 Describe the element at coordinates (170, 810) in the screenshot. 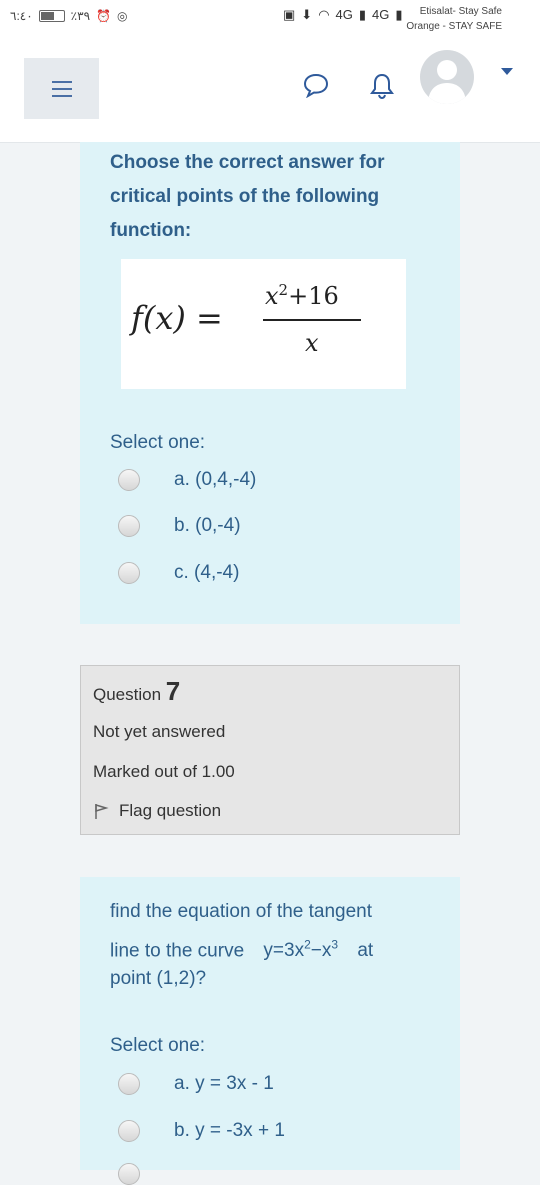

I see `flag-label: Flag question` at that location.